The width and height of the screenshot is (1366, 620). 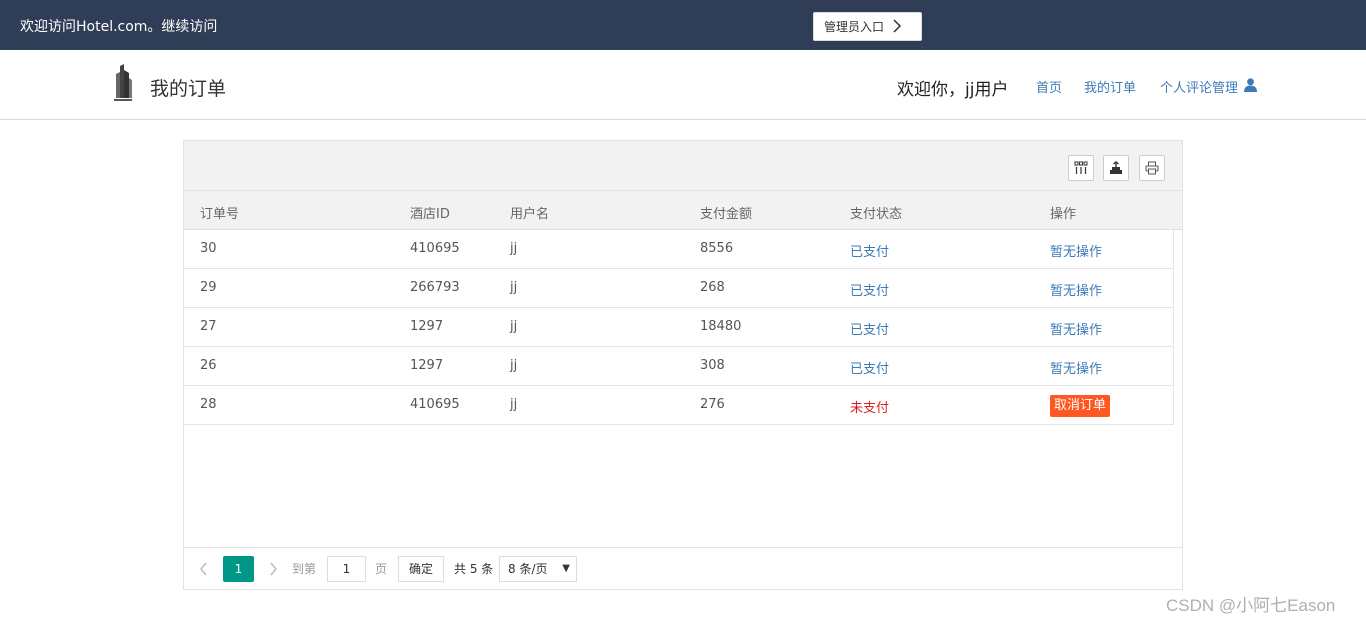 What do you see at coordinates (1080, 406) in the screenshot?
I see `cancel-order-button: 取消订单` at bounding box center [1080, 406].